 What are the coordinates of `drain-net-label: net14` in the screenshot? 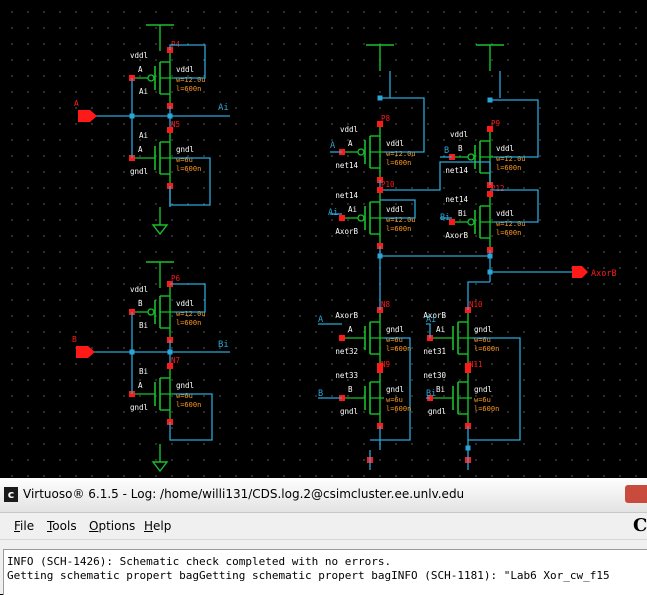 It's located at (456, 170).